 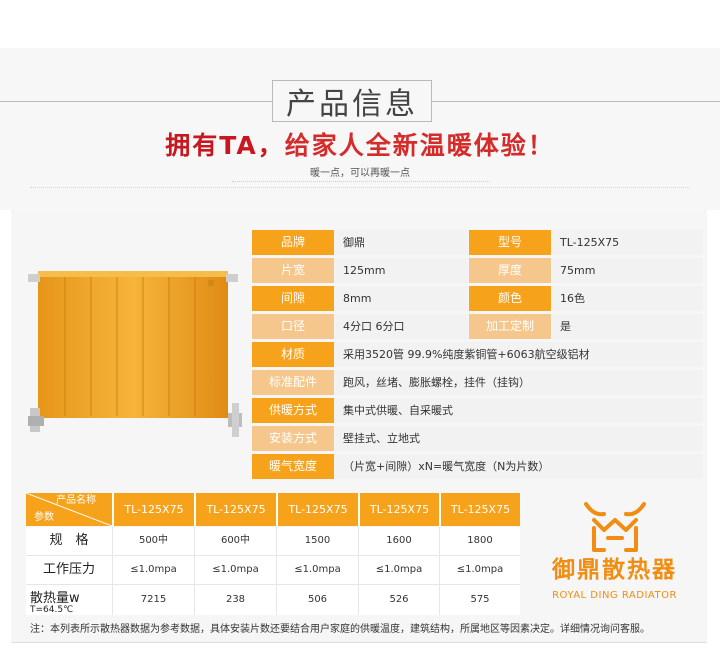 I want to click on spec-value: TL-125X75, so click(x=627, y=242).